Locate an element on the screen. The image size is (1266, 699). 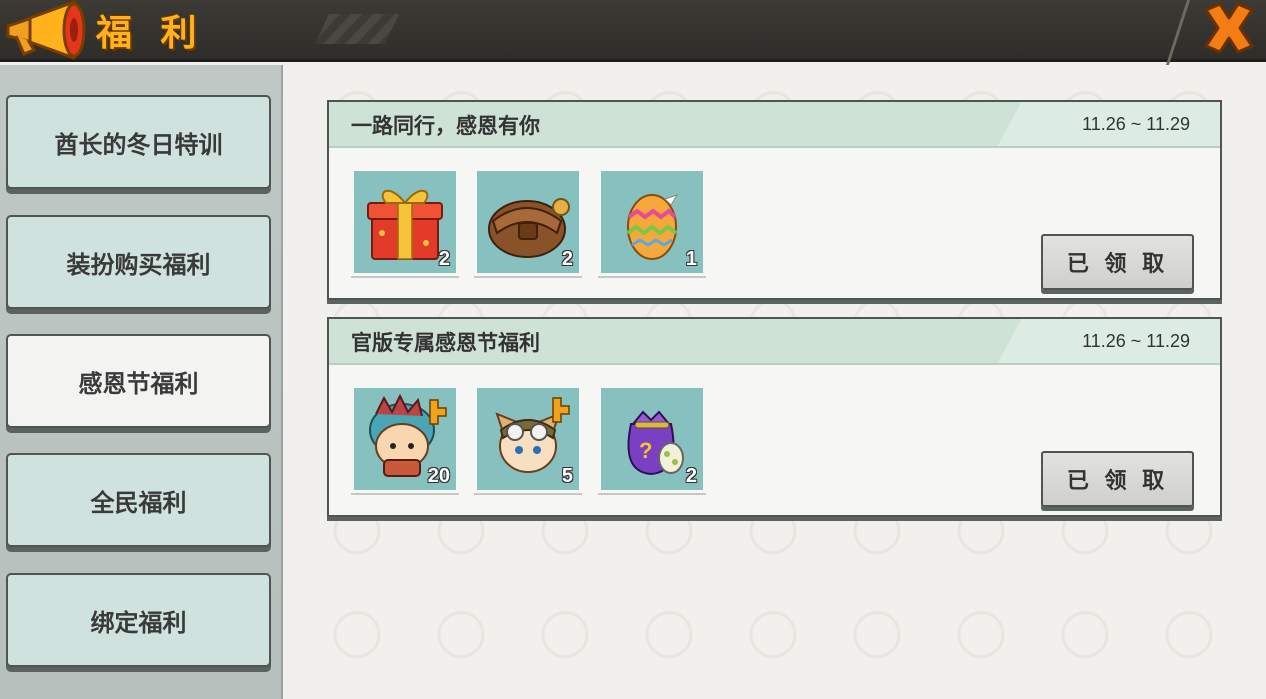
mystery-bag-icon: ? is located at coordinates (655, 443).